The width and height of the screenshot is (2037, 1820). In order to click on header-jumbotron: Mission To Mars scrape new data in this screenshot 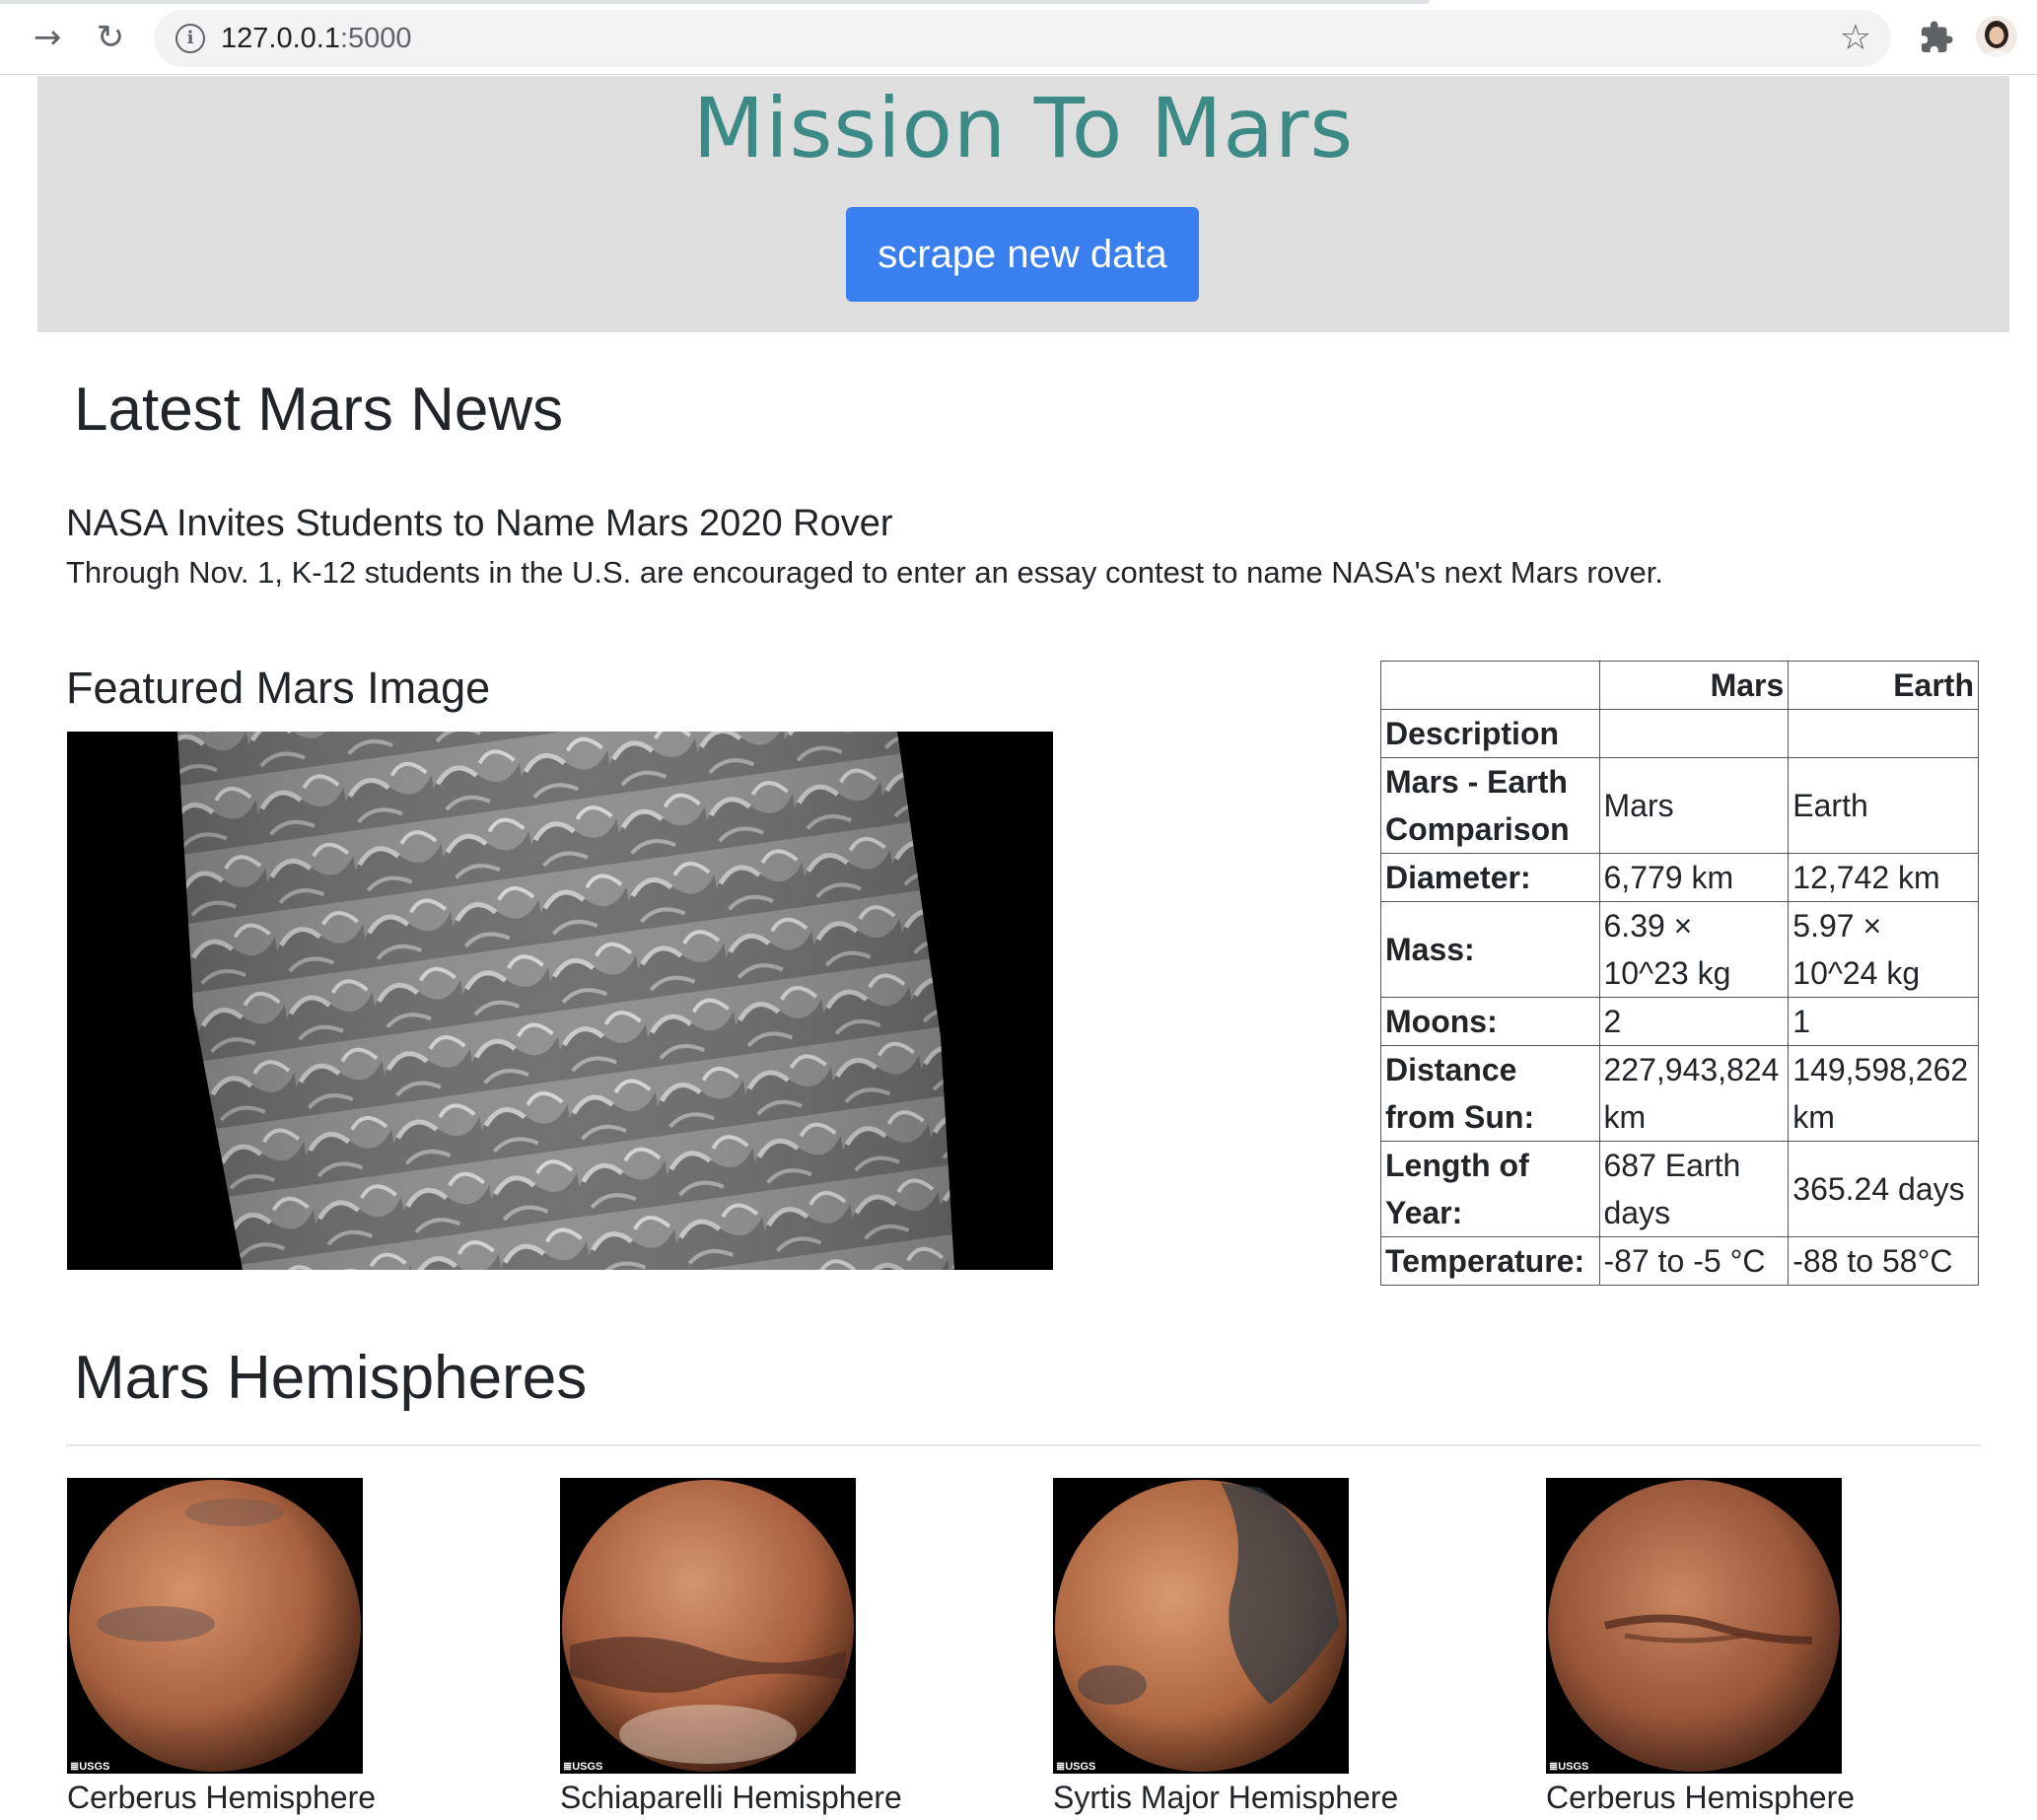, I will do `click(1023, 204)`.